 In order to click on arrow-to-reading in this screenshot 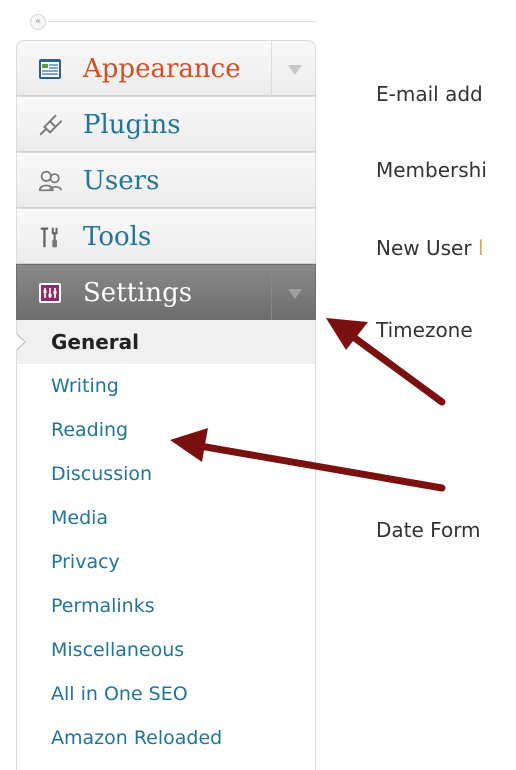, I will do `click(308, 460)`.